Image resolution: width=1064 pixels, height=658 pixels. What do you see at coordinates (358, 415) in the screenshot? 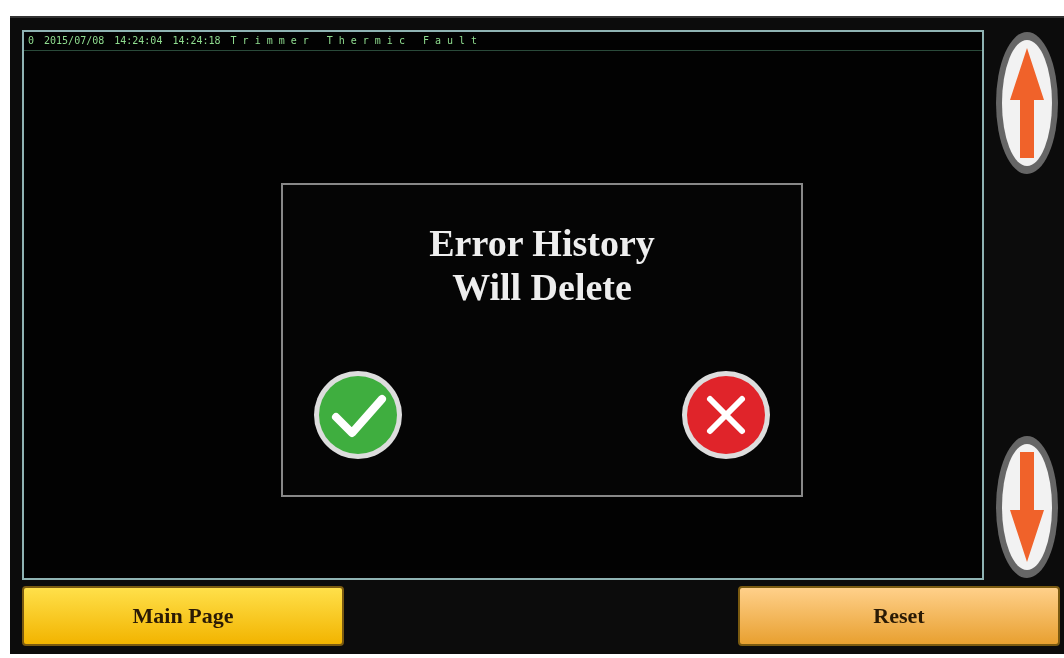
I see `confirm-button` at bounding box center [358, 415].